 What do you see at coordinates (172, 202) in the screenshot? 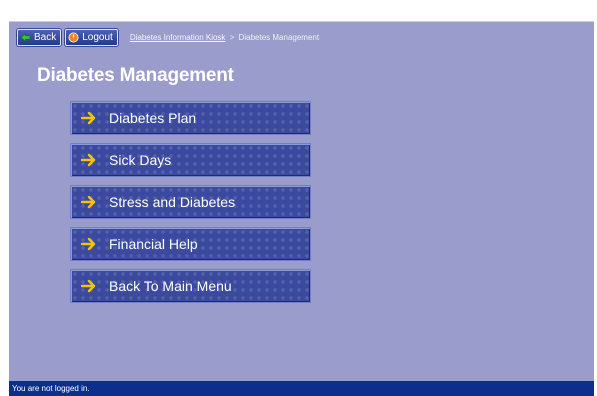
I see `menu-item-label: Stress and Diabetes` at bounding box center [172, 202].